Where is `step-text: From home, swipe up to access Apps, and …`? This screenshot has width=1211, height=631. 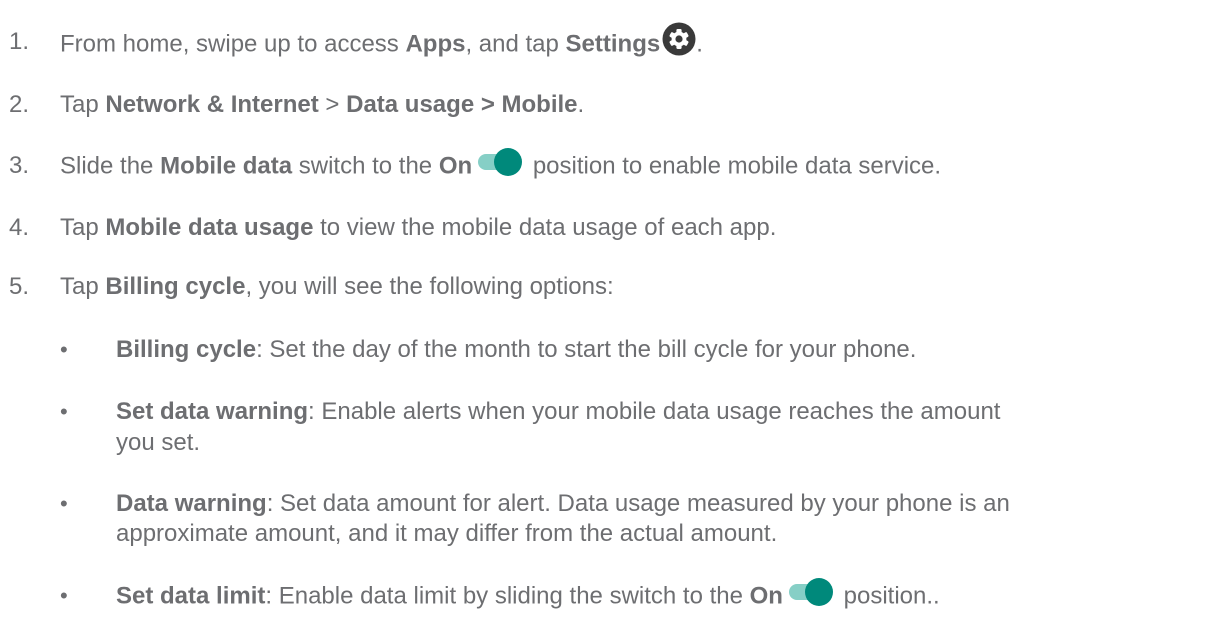 step-text: From home, swipe up to access Apps, and … is located at coordinates (381, 42).